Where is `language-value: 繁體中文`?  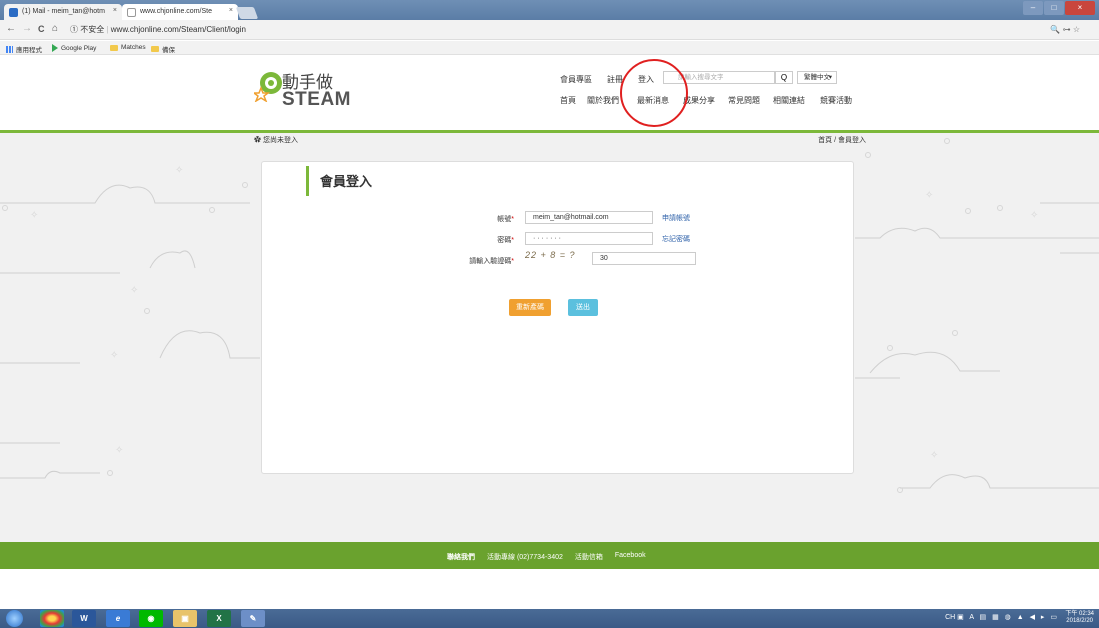
language-value: 繁體中文 is located at coordinates (817, 77).